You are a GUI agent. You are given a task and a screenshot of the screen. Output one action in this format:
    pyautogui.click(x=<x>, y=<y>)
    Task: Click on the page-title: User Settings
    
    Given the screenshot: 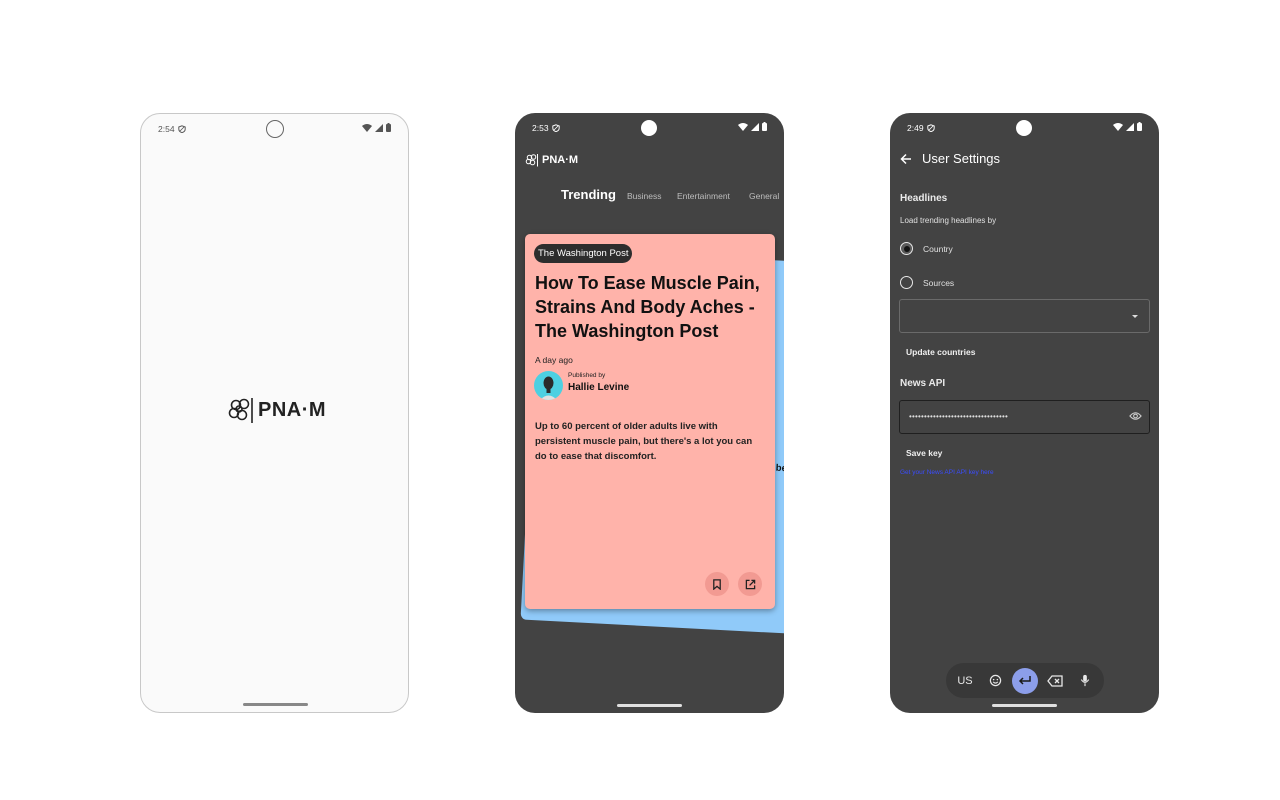 What is the action you would take?
    pyautogui.click(x=961, y=158)
    